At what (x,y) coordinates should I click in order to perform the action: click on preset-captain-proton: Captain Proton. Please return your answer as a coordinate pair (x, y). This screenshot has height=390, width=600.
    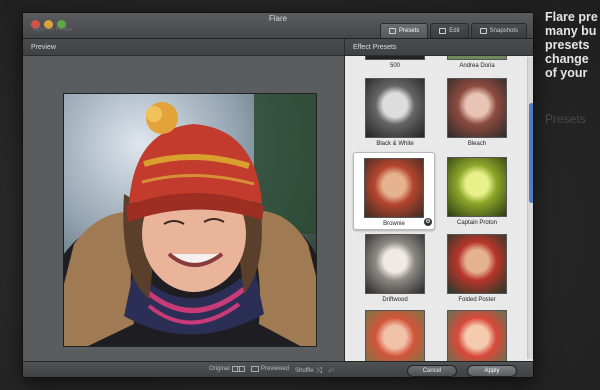
    Looking at the image, I should click on (477, 191).